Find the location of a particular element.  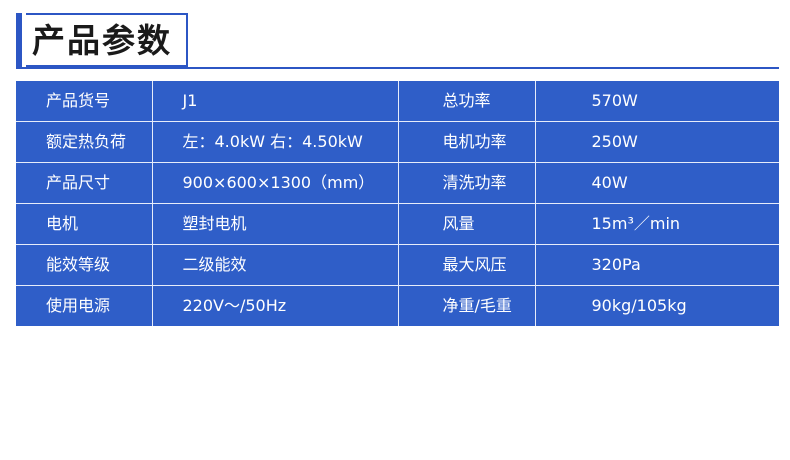

table-row: 电机 塑封电机 风量 15m³／min is located at coordinates (397, 224).